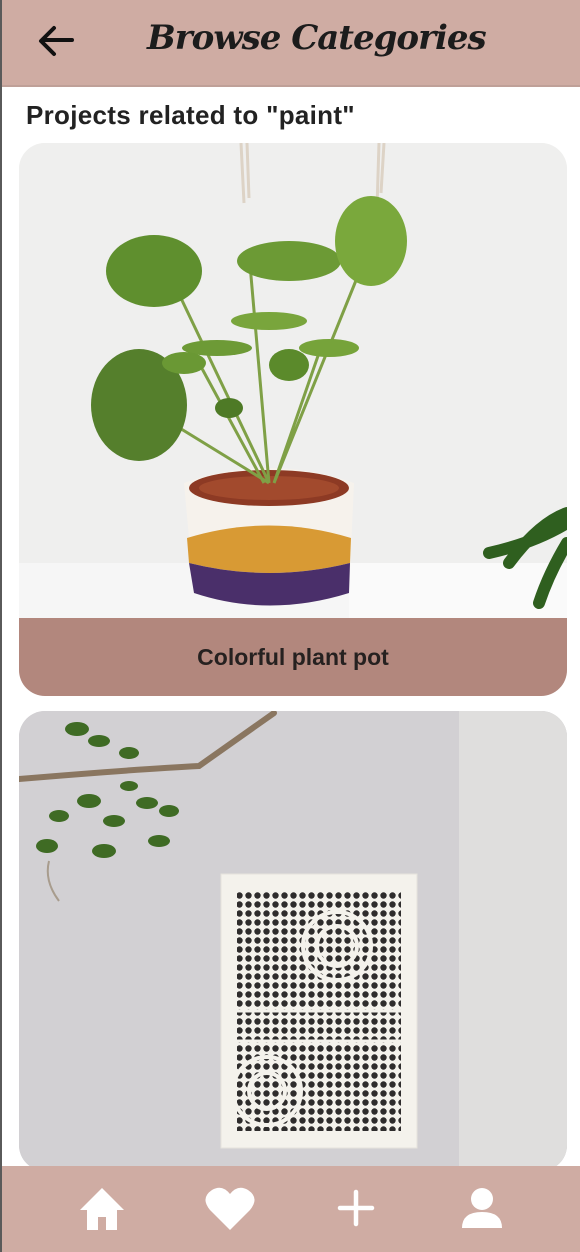 The width and height of the screenshot is (580, 1252). Describe the element at coordinates (293, 657) in the screenshot. I see `project-title: Colorful plant pot` at that location.